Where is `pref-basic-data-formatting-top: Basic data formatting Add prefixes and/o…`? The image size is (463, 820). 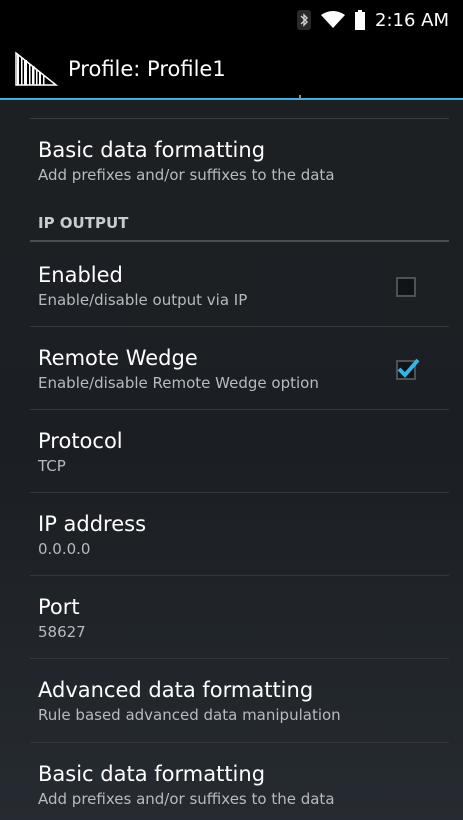 pref-basic-data-formatting-top: Basic data formatting Add prefixes and/o… is located at coordinates (239, 161).